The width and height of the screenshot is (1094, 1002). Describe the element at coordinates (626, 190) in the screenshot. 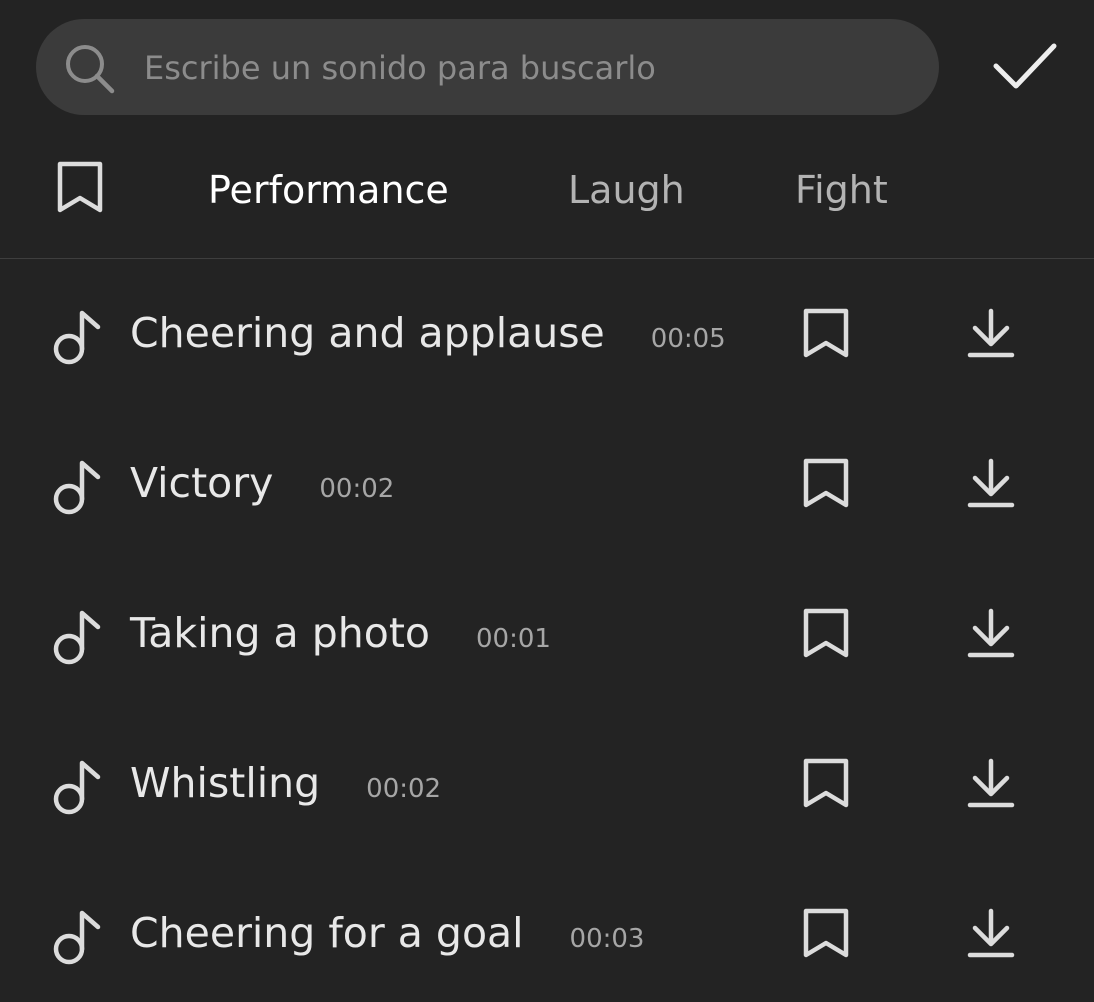

I see `tab-laugh: Laugh` at that location.